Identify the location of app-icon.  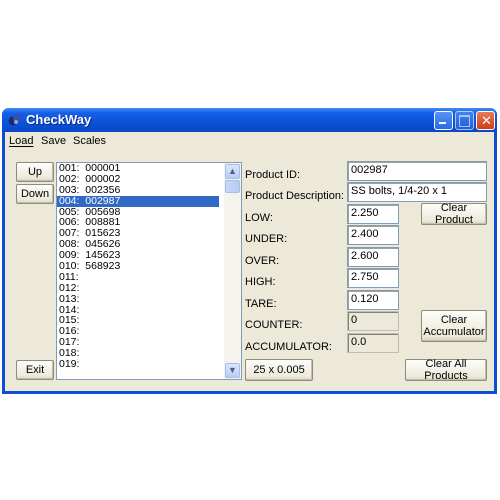
(14, 120).